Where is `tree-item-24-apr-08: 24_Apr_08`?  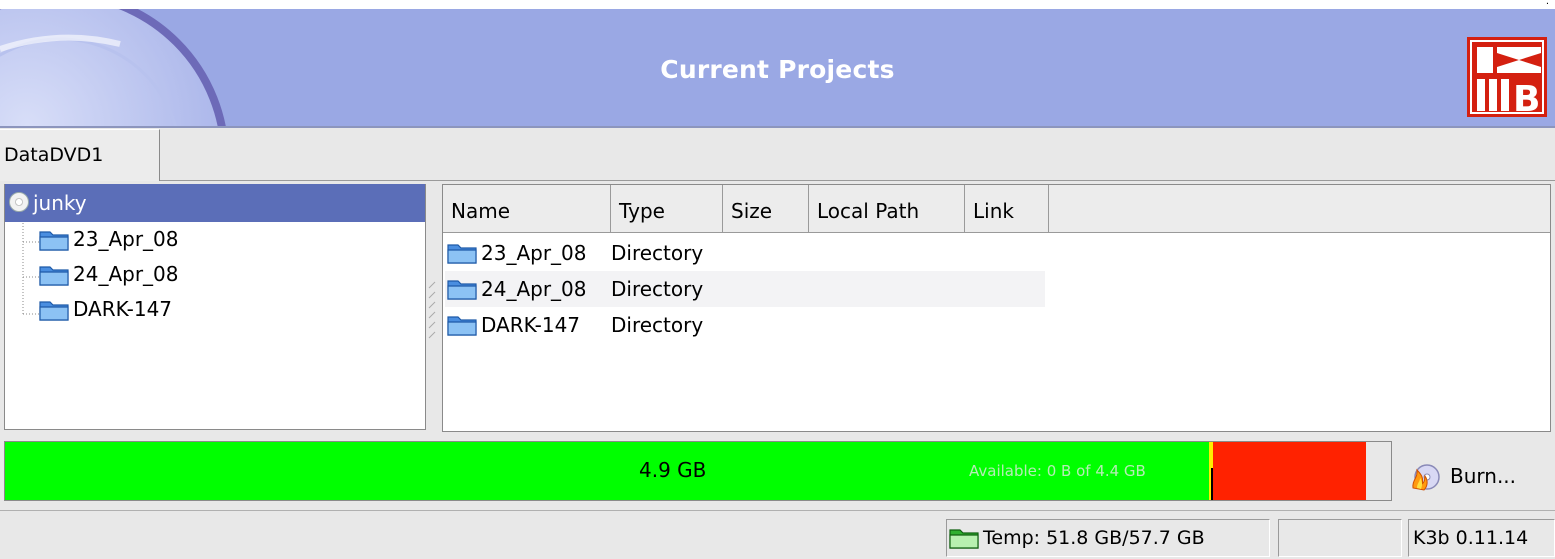 tree-item-24-apr-08: 24_Apr_08 is located at coordinates (215, 274).